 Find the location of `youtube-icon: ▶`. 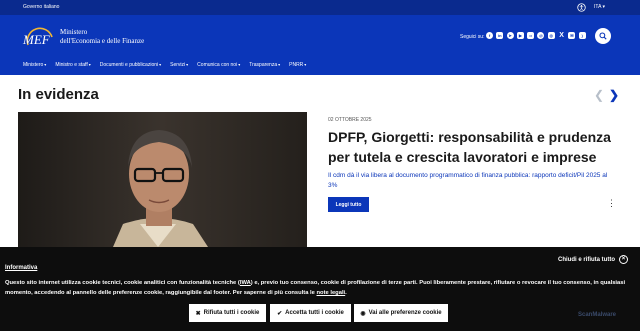

youtube-icon: ▶ is located at coordinates (520, 35).